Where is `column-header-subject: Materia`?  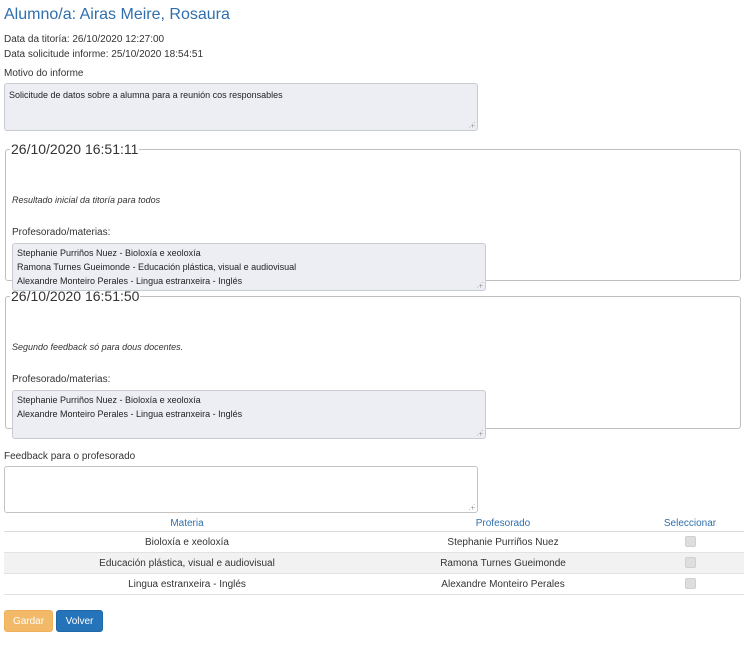 column-header-subject: Materia is located at coordinates (187, 523).